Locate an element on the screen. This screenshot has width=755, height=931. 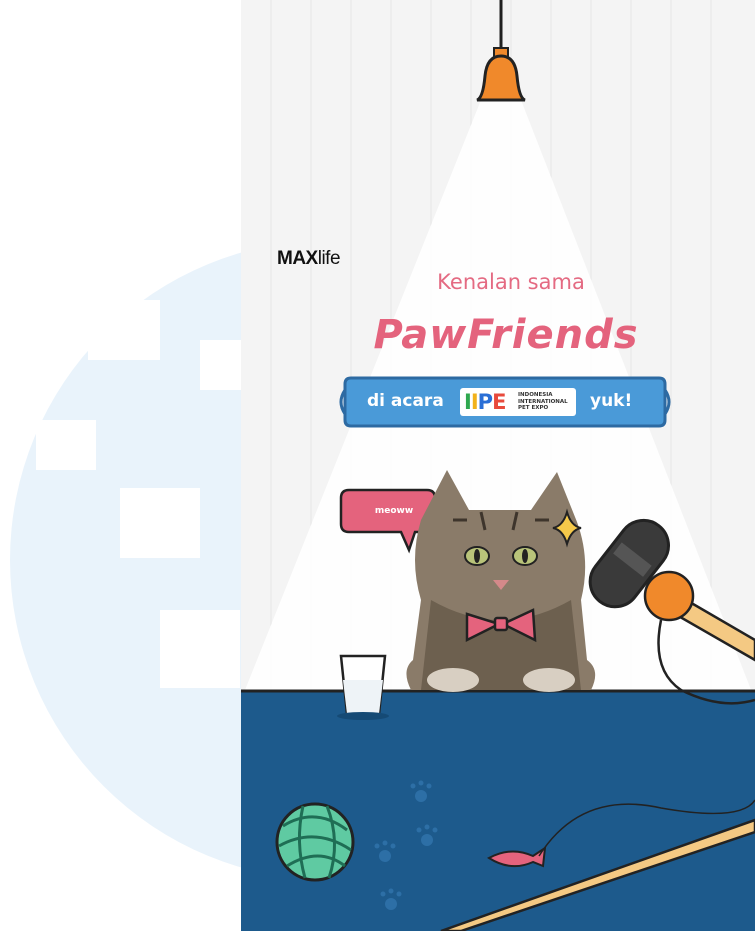
banner-text-right: yuk! is located at coordinates (611, 401).